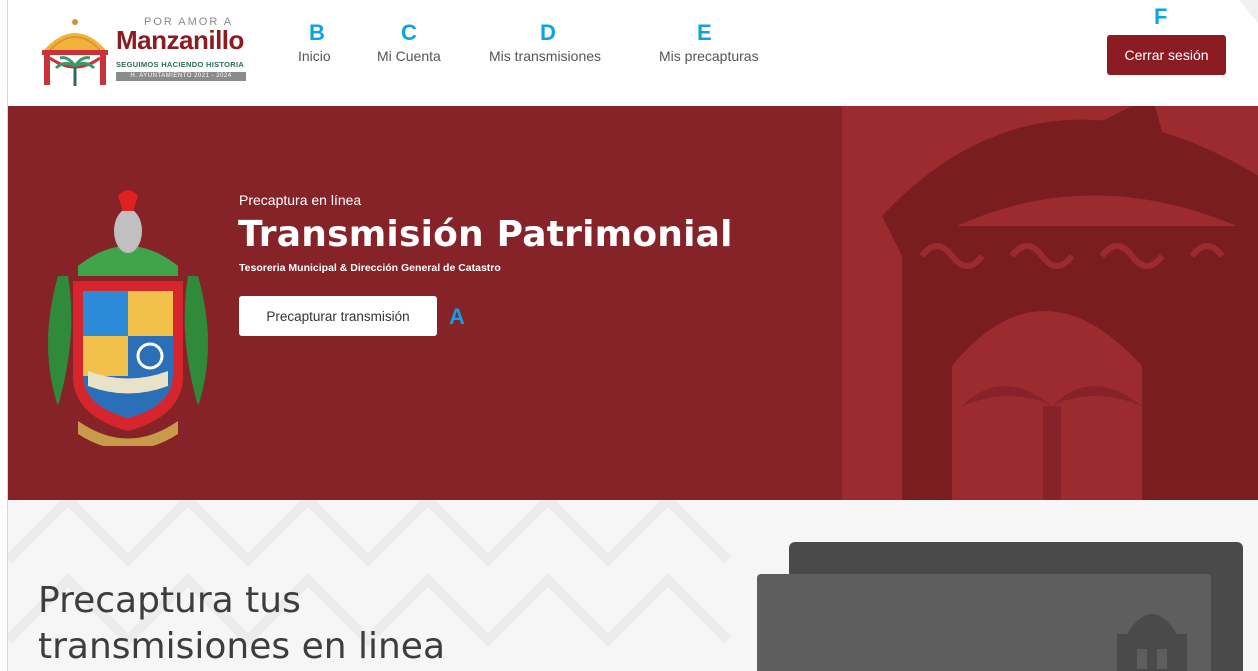 The width and height of the screenshot is (1258, 671). What do you see at coordinates (485, 234) in the screenshot?
I see `hero-title: Transmisión Patrimonial` at bounding box center [485, 234].